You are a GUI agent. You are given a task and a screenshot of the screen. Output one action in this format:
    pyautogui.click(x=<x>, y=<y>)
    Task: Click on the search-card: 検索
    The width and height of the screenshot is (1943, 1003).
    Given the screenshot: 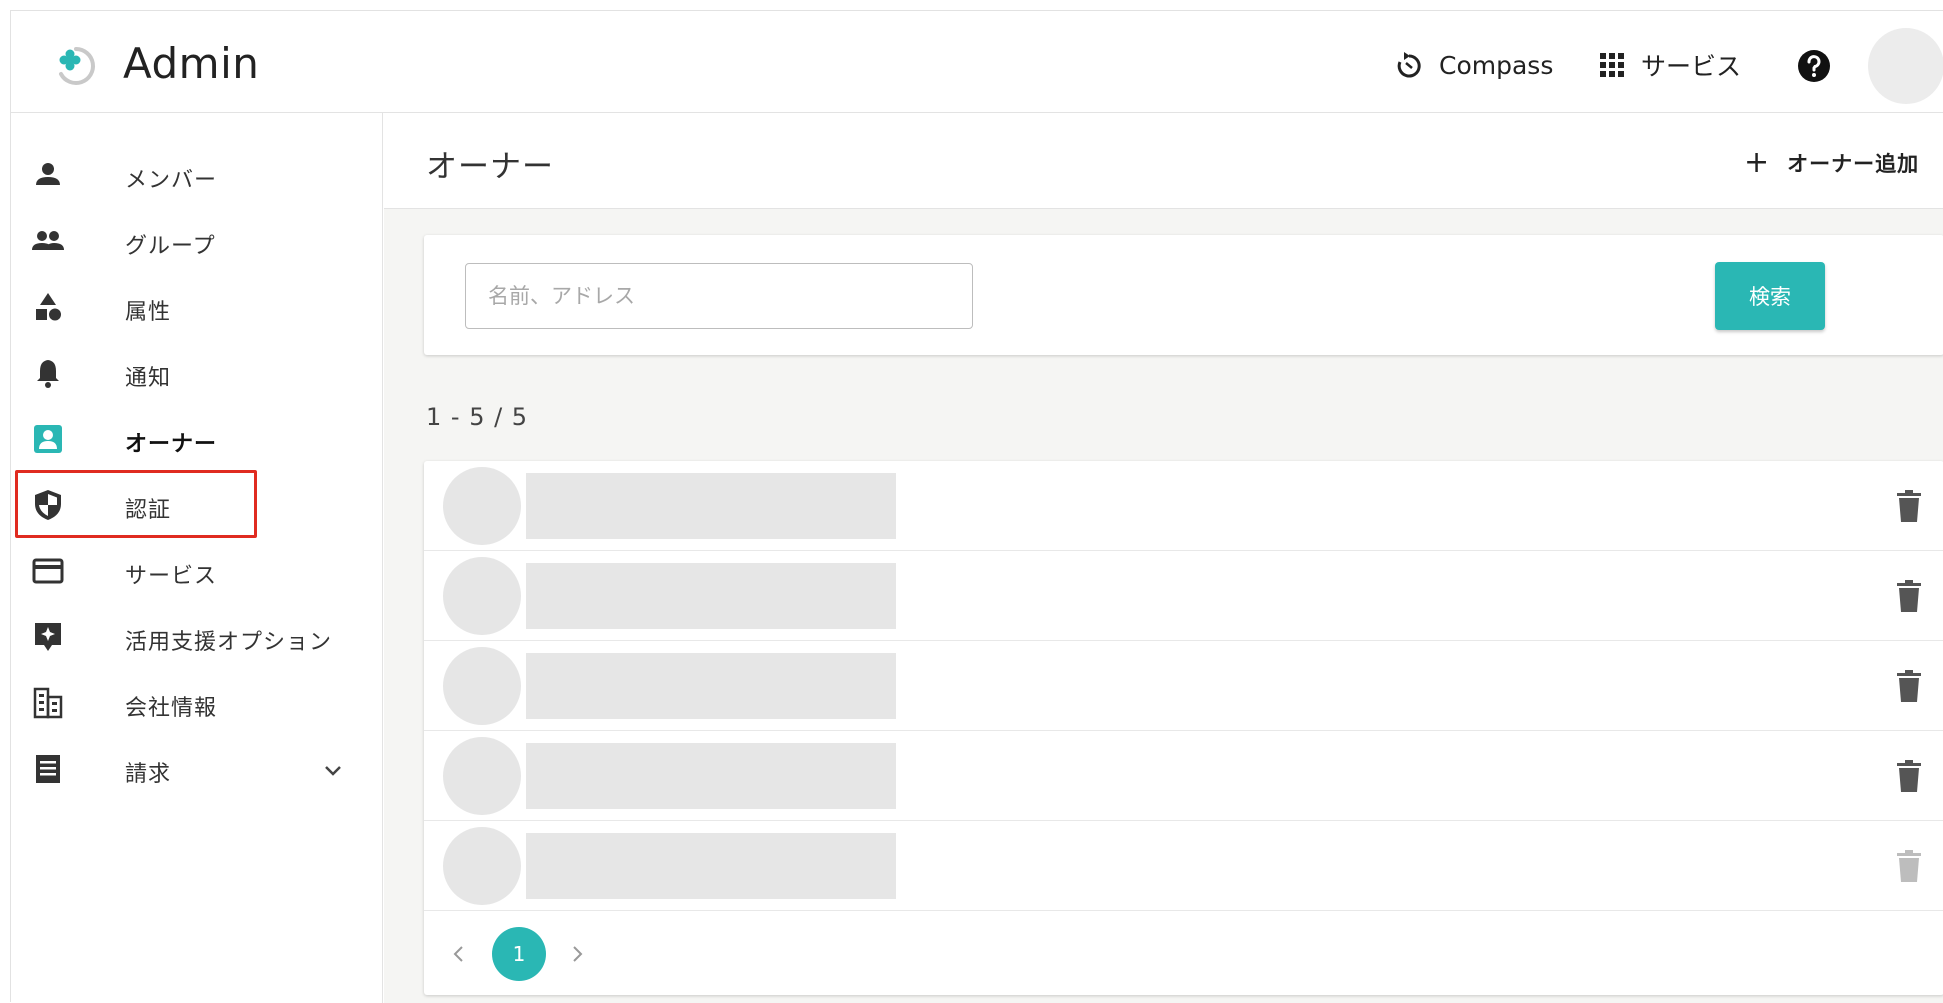 What is the action you would take?
    pyautogui.click(x=1183, y=295)
    